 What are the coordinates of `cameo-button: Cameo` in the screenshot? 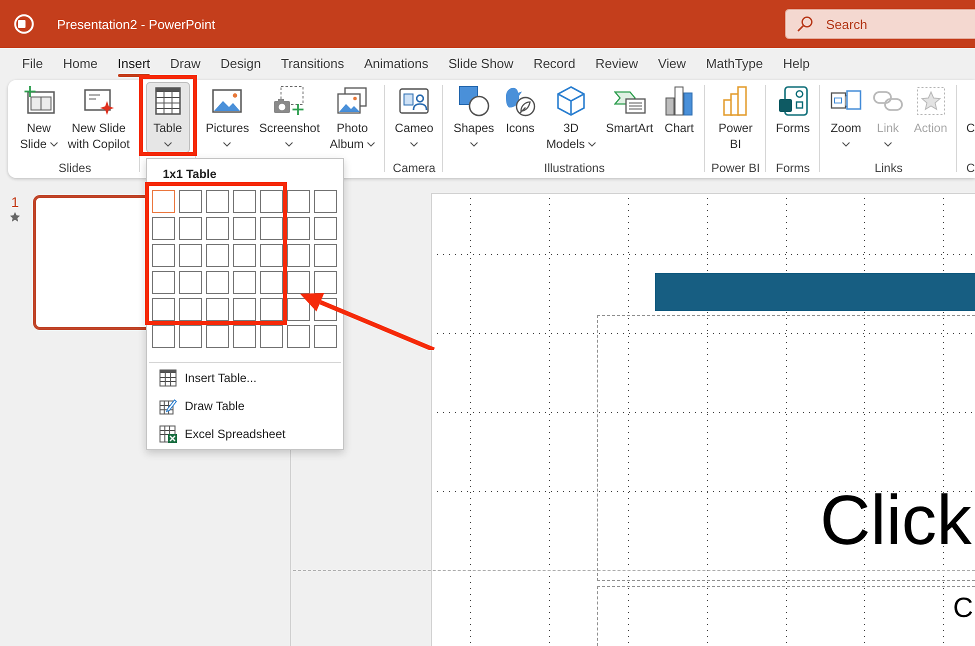 It's located at (414, 117).